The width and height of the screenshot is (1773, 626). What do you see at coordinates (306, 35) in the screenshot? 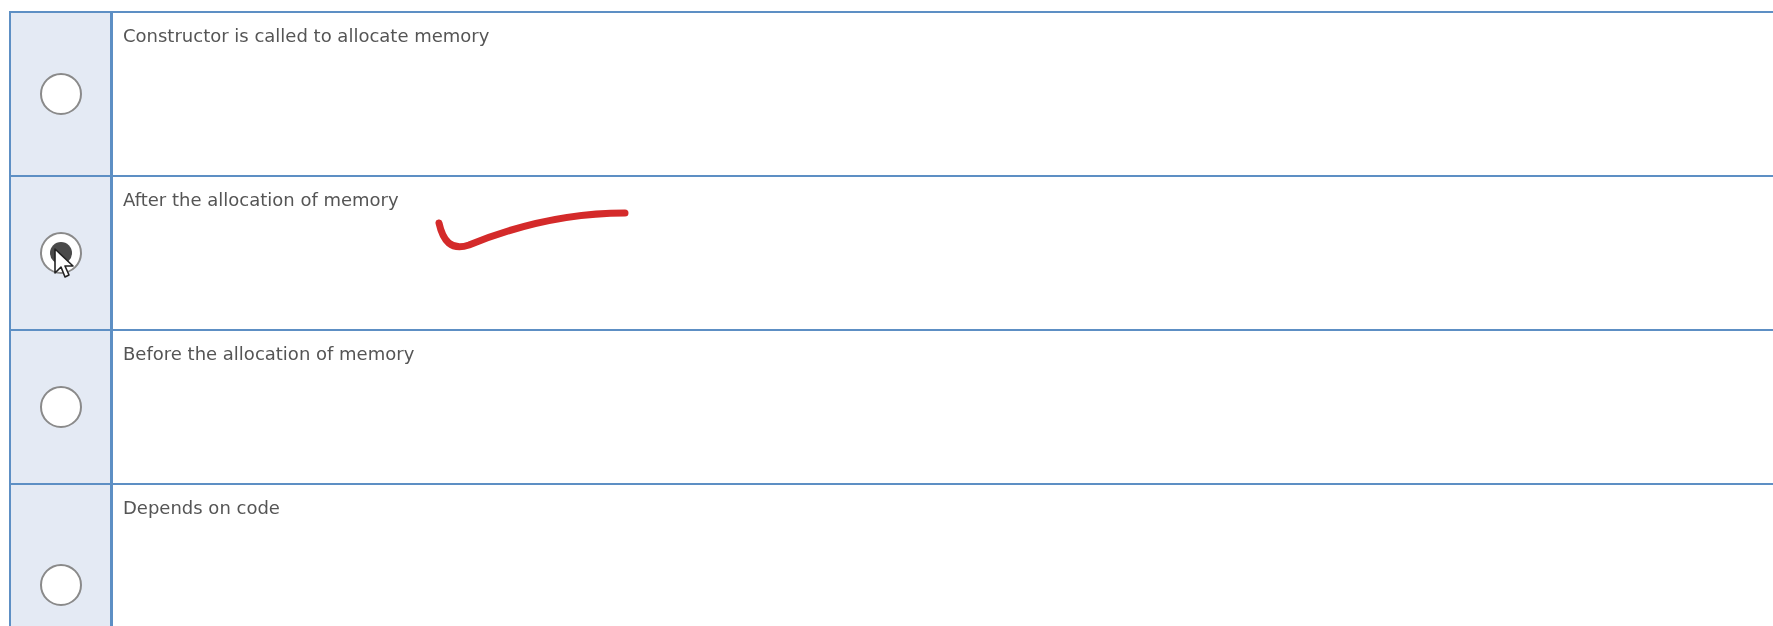
I see `option-label: Constructor is called to allocate memory` at bounding box center [306, 35].